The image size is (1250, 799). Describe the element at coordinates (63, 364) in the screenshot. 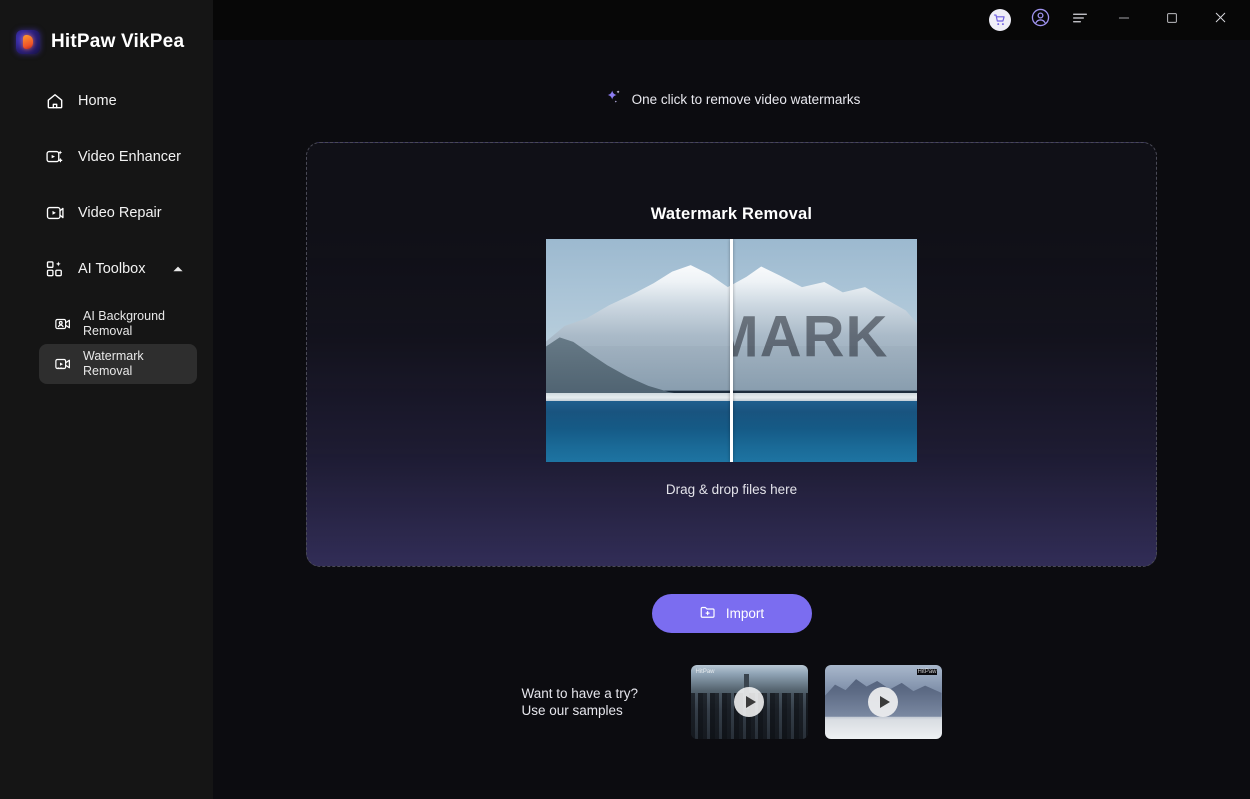

I see `watermark-removal-icon` at that location.